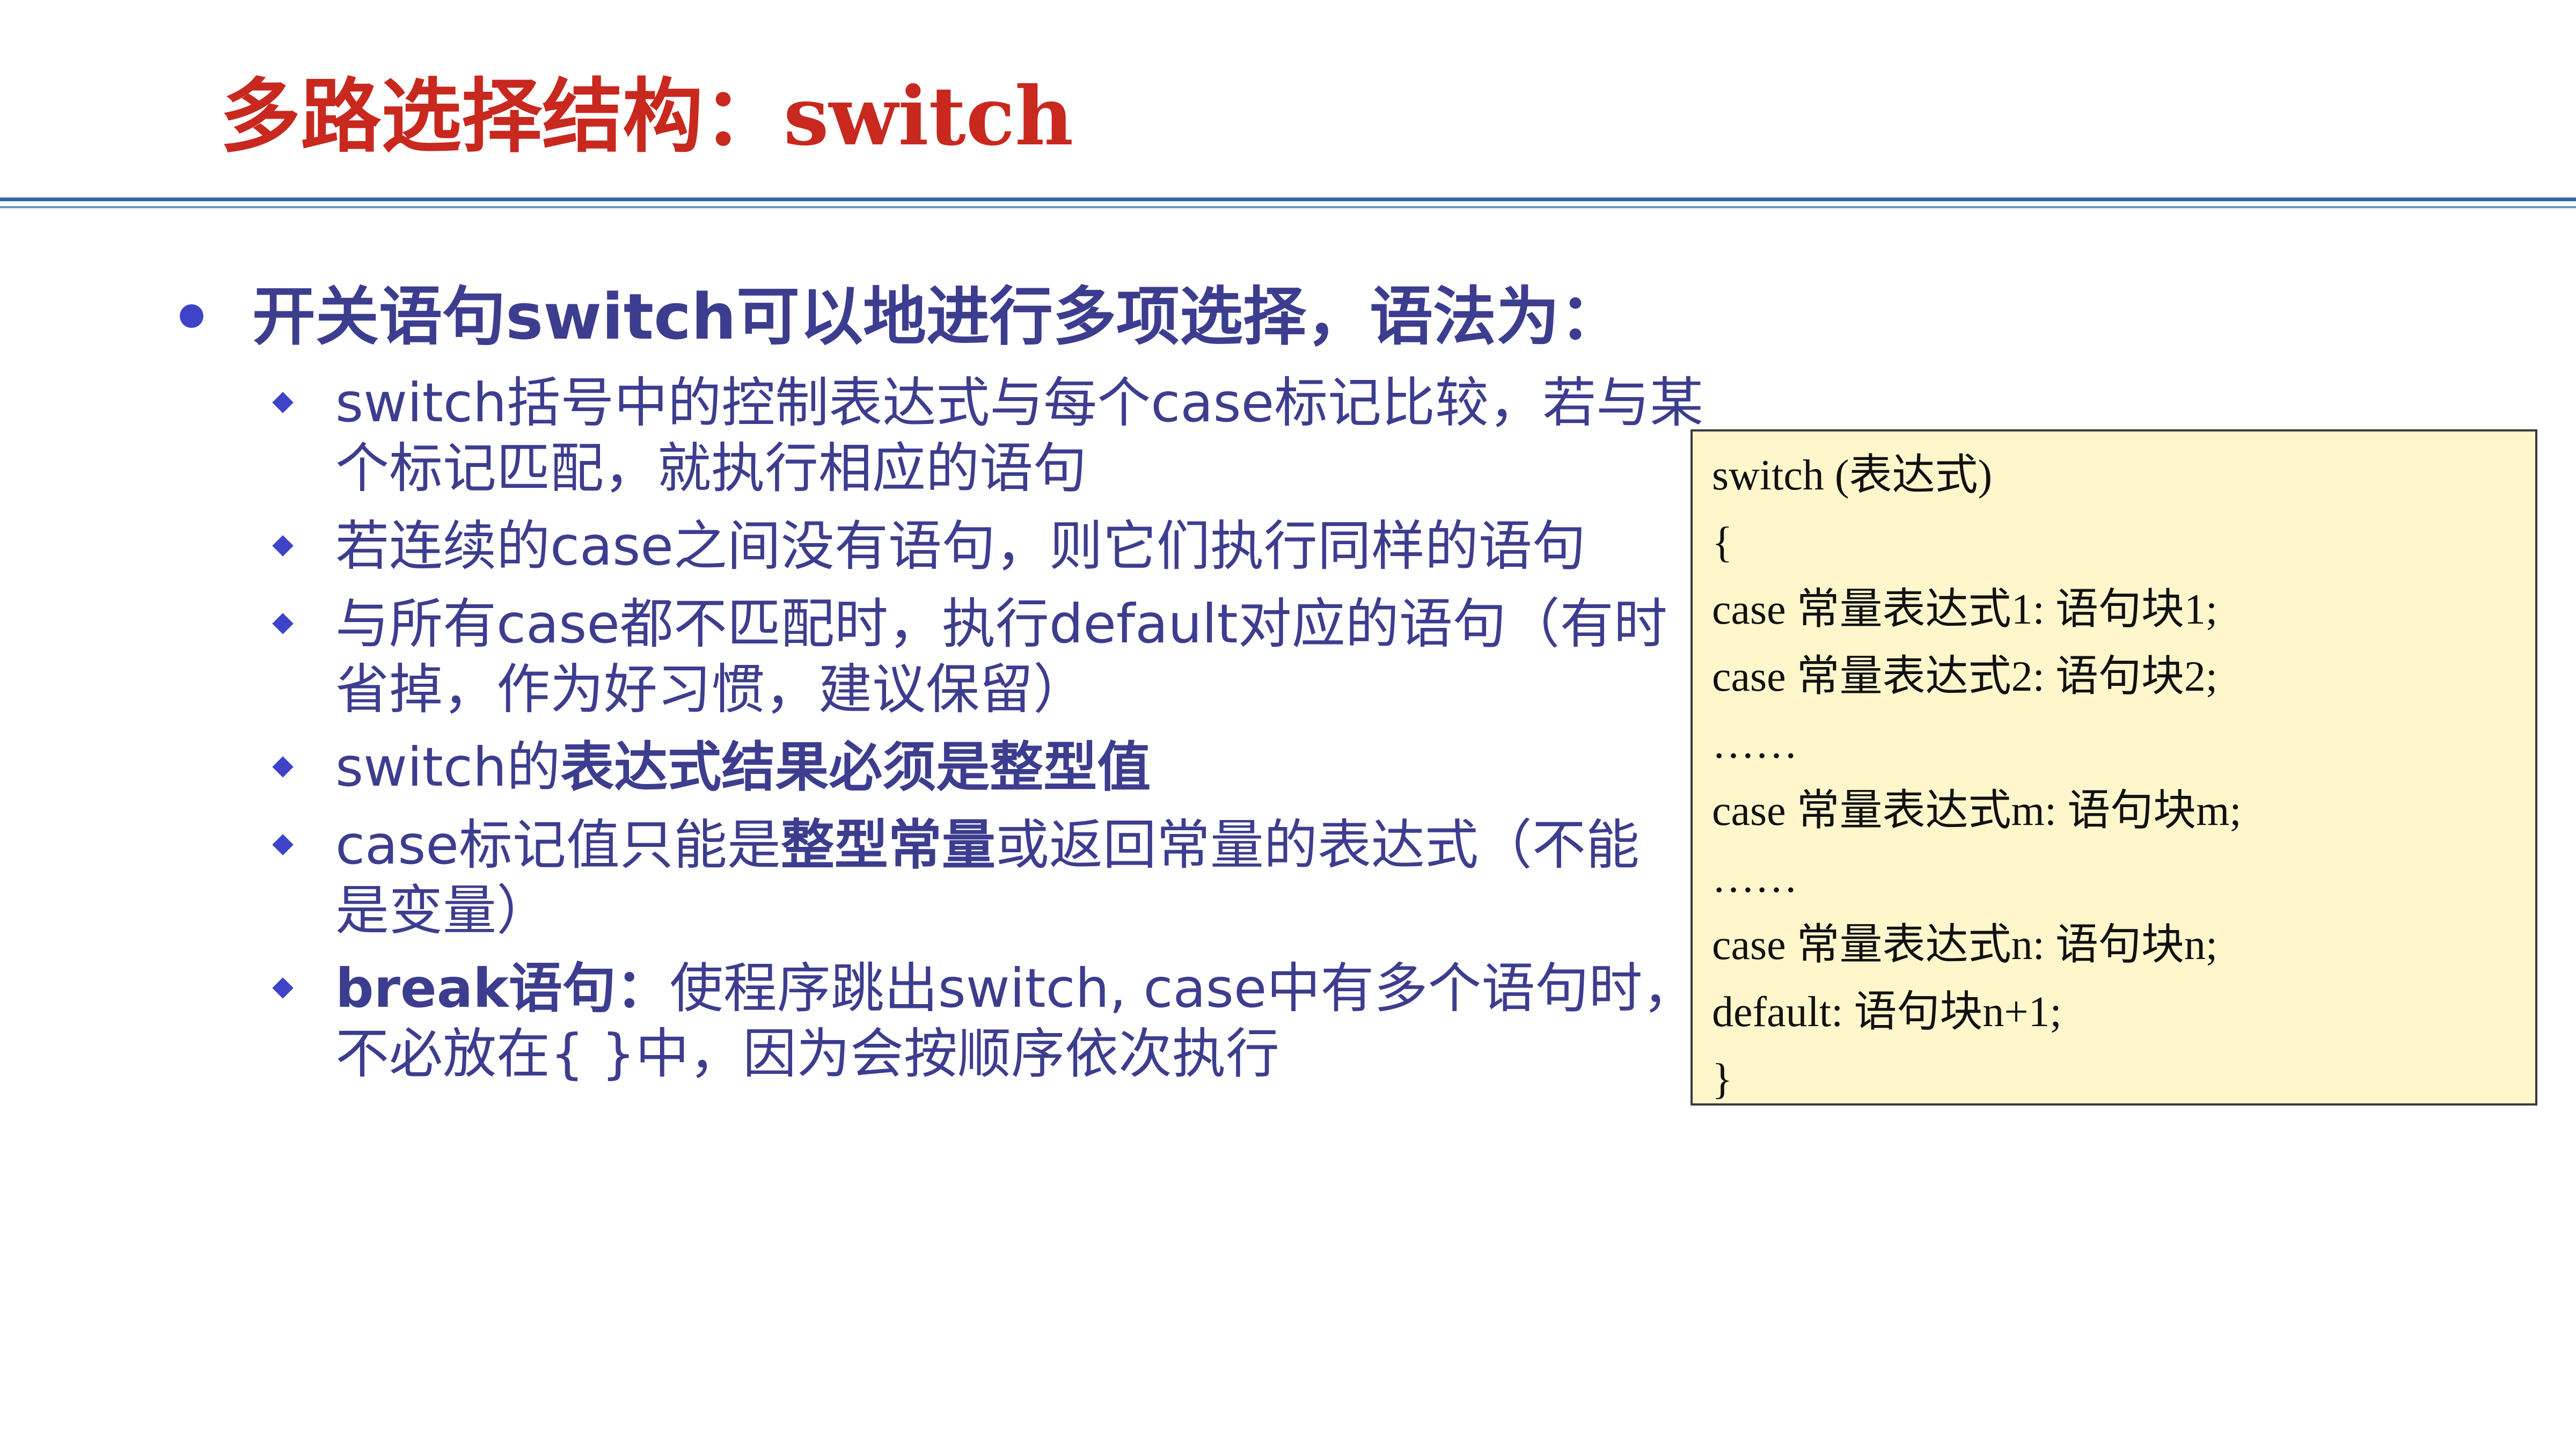  What do you see at coordinates (1317, 845) in the screenshot?
I see `sub-bullet-text: 或返回常量的表达式（不能` at bounding box center [1317, 845].